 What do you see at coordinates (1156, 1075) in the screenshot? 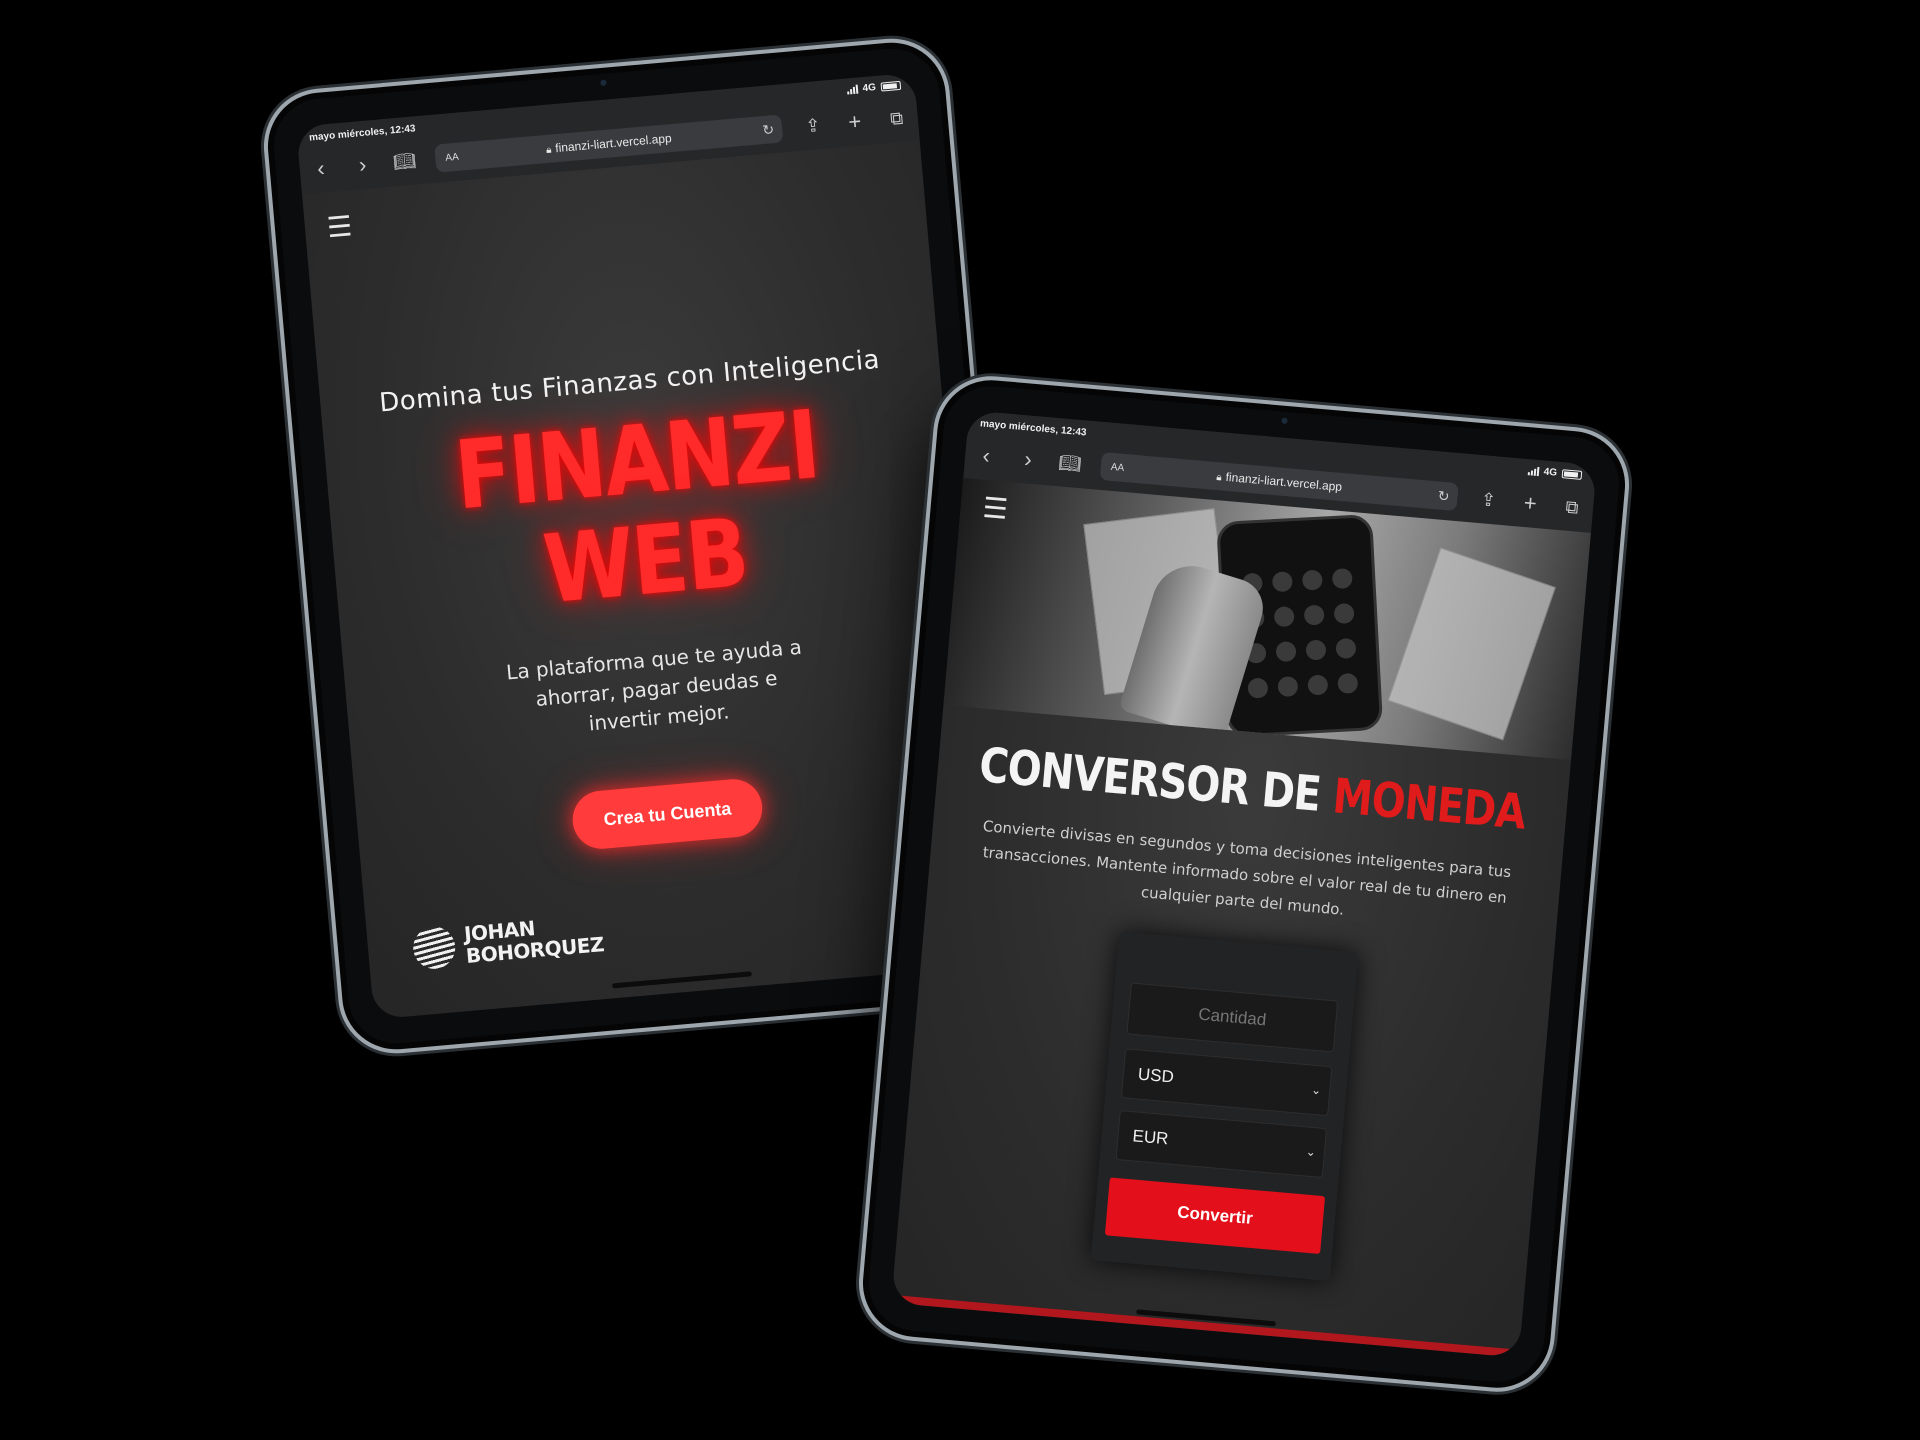
I see `from-currency-value: USD` at bounding box center [1156, 1075].